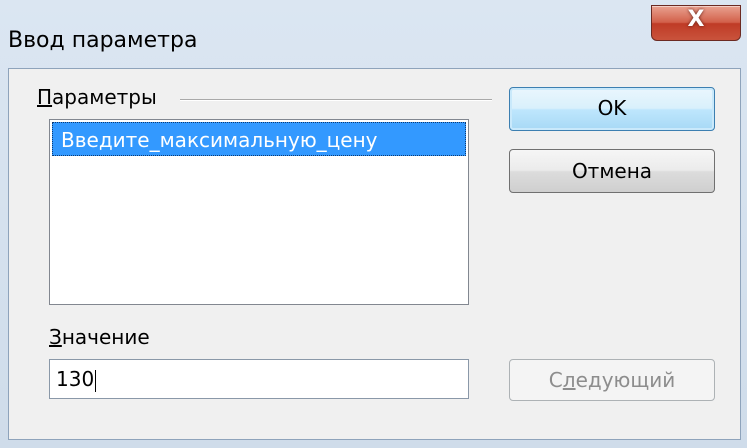 This screenshot has height=448, width=747. What do you see at coordinates (103, 40) in the screenshot?
I see `window-title: Ввод параметра` at bounding box center [103, 40].